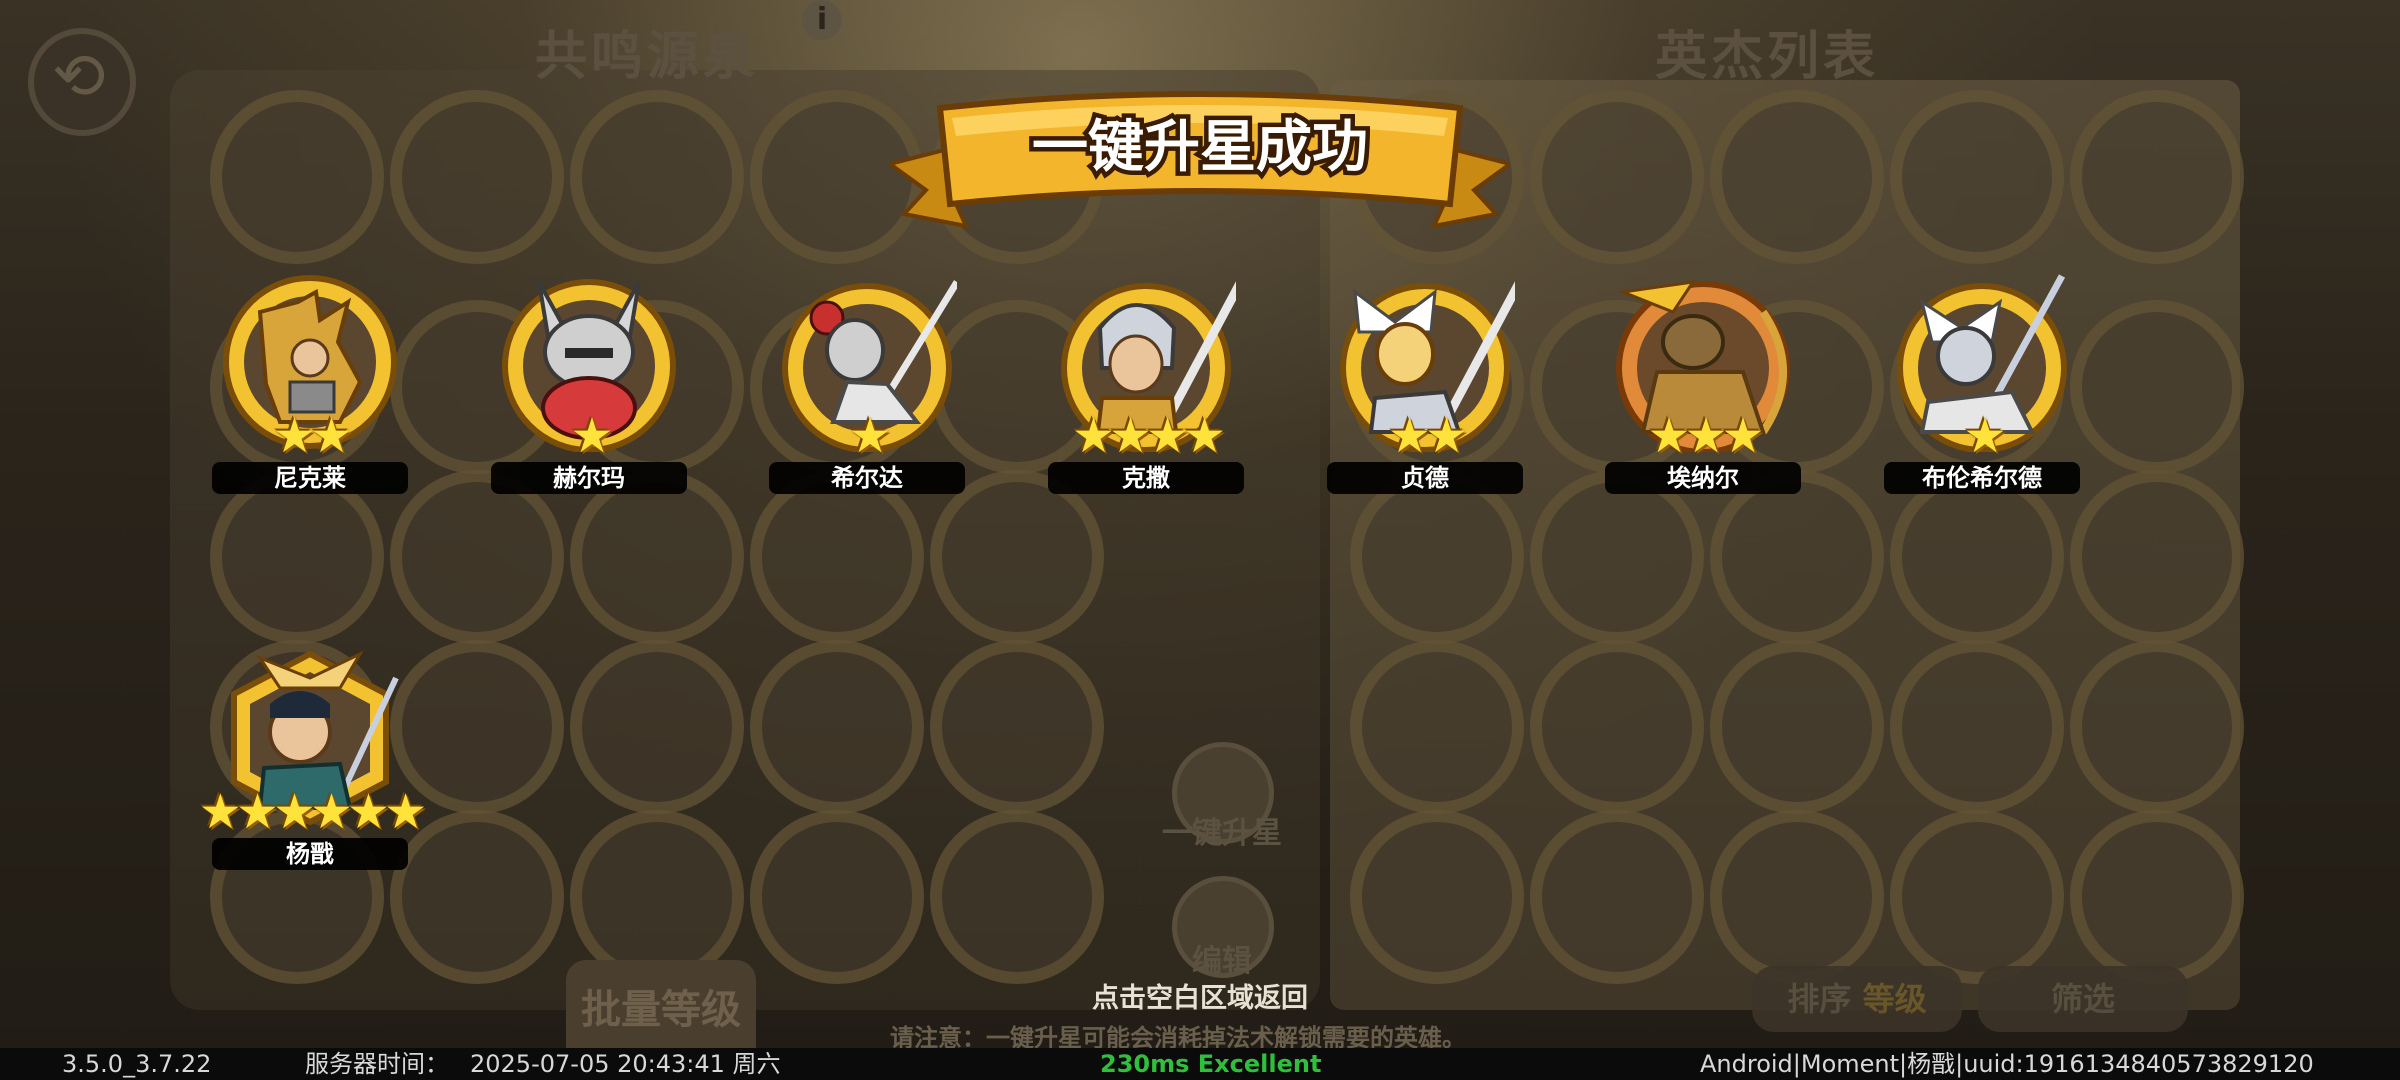  I want to click on hero-stars: ★★★★, so click(1148, 436).